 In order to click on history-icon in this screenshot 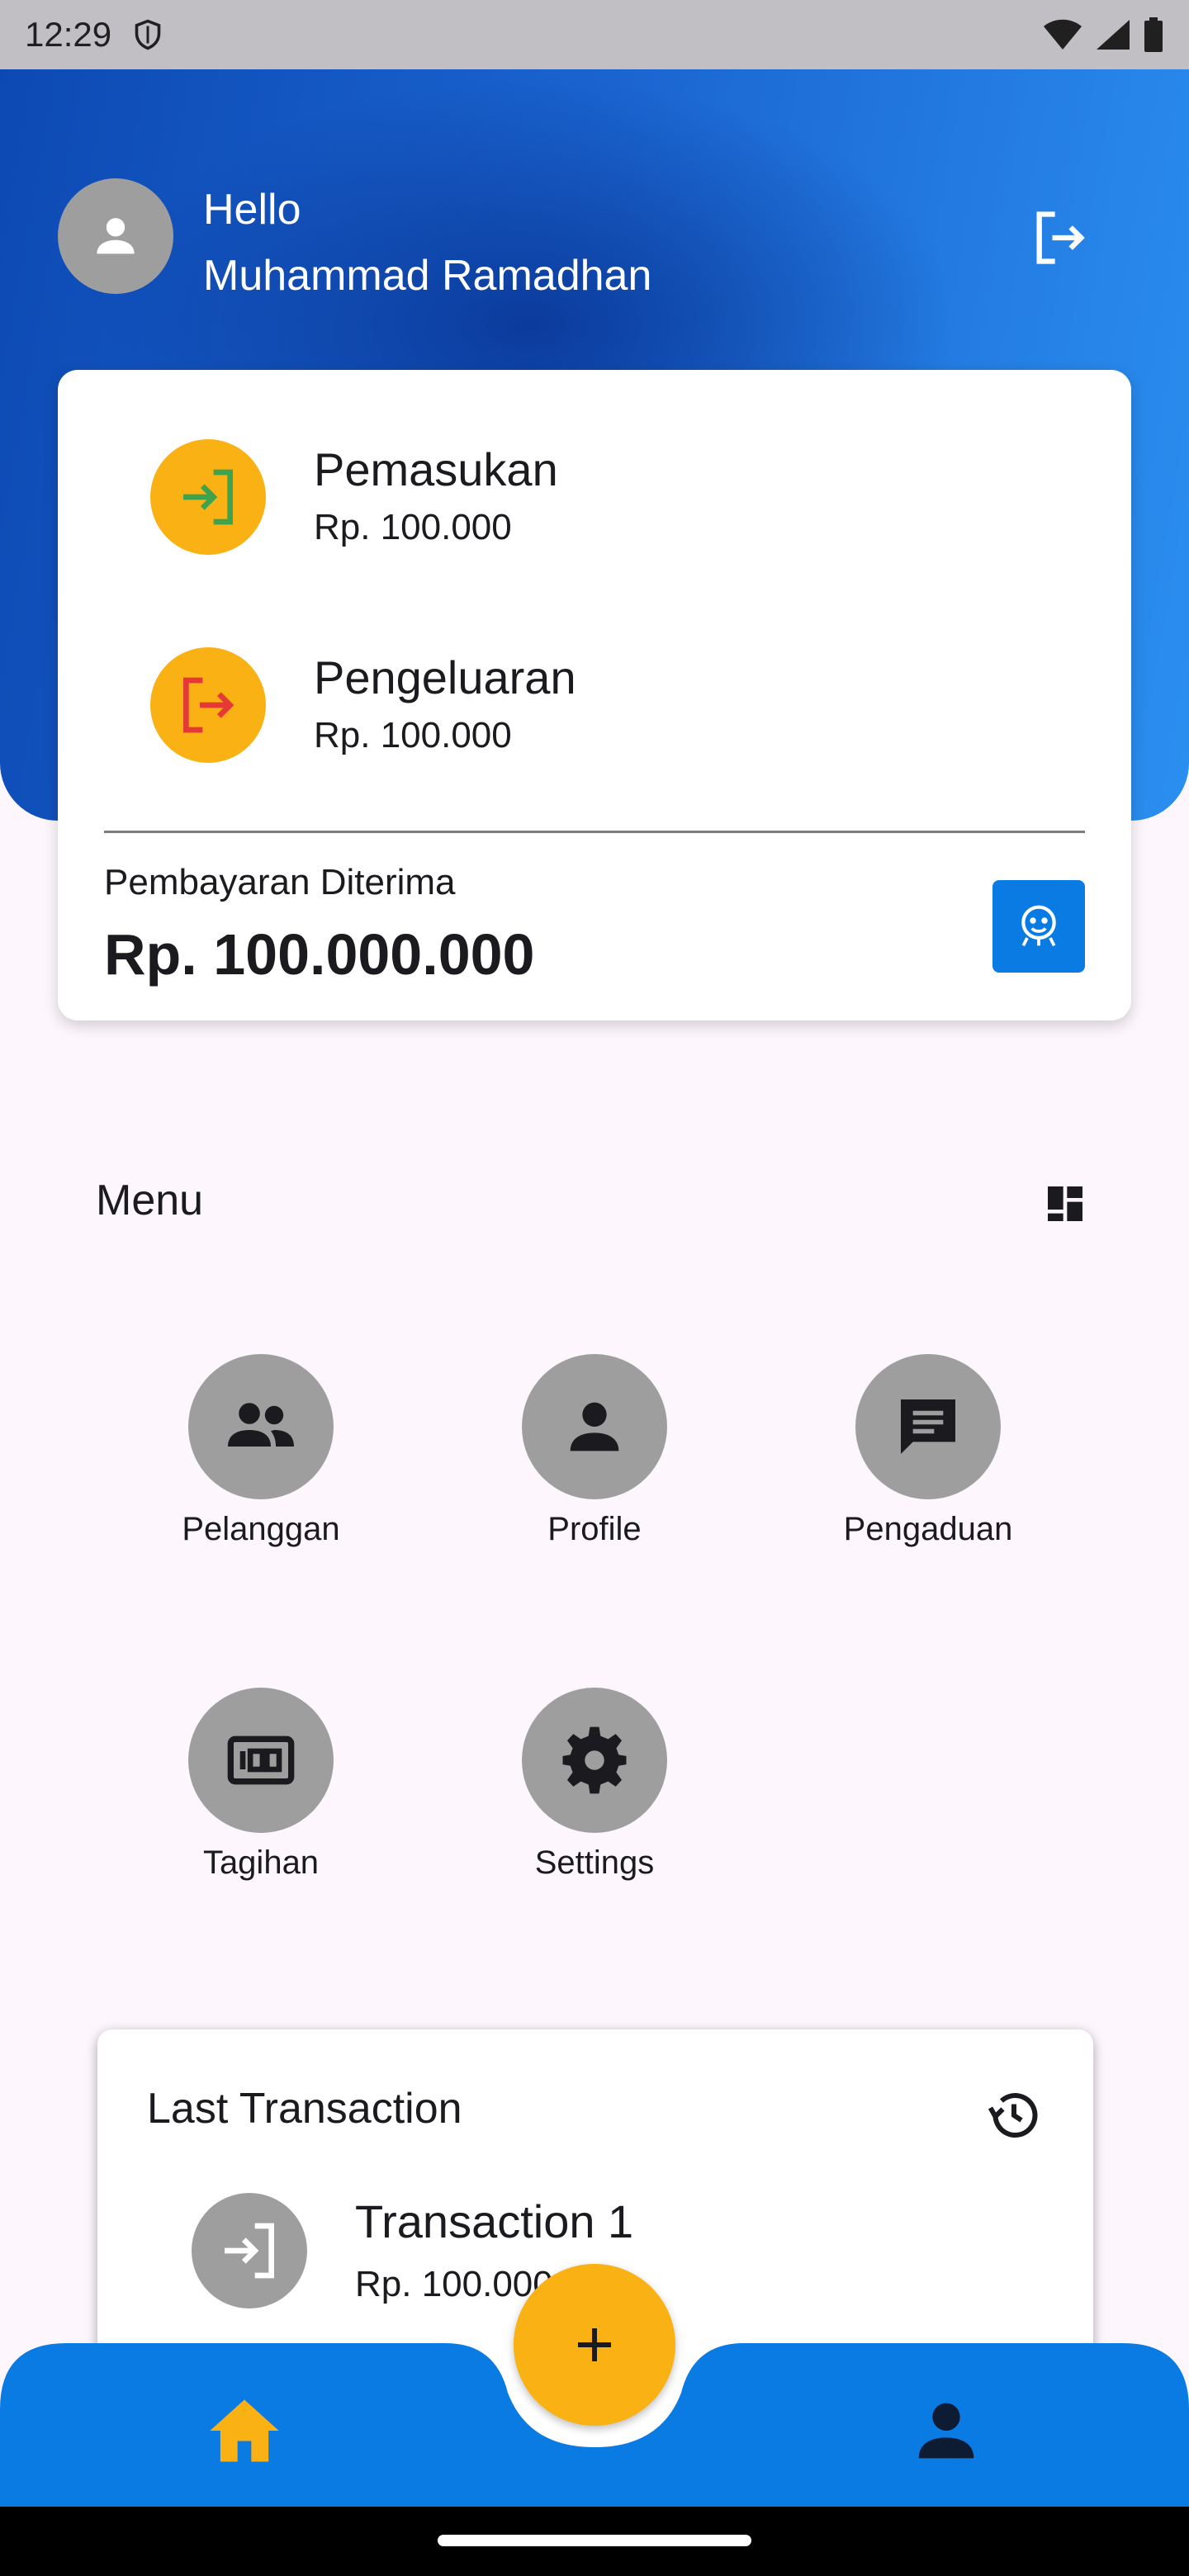, I will do `click(1014, 2115)`.